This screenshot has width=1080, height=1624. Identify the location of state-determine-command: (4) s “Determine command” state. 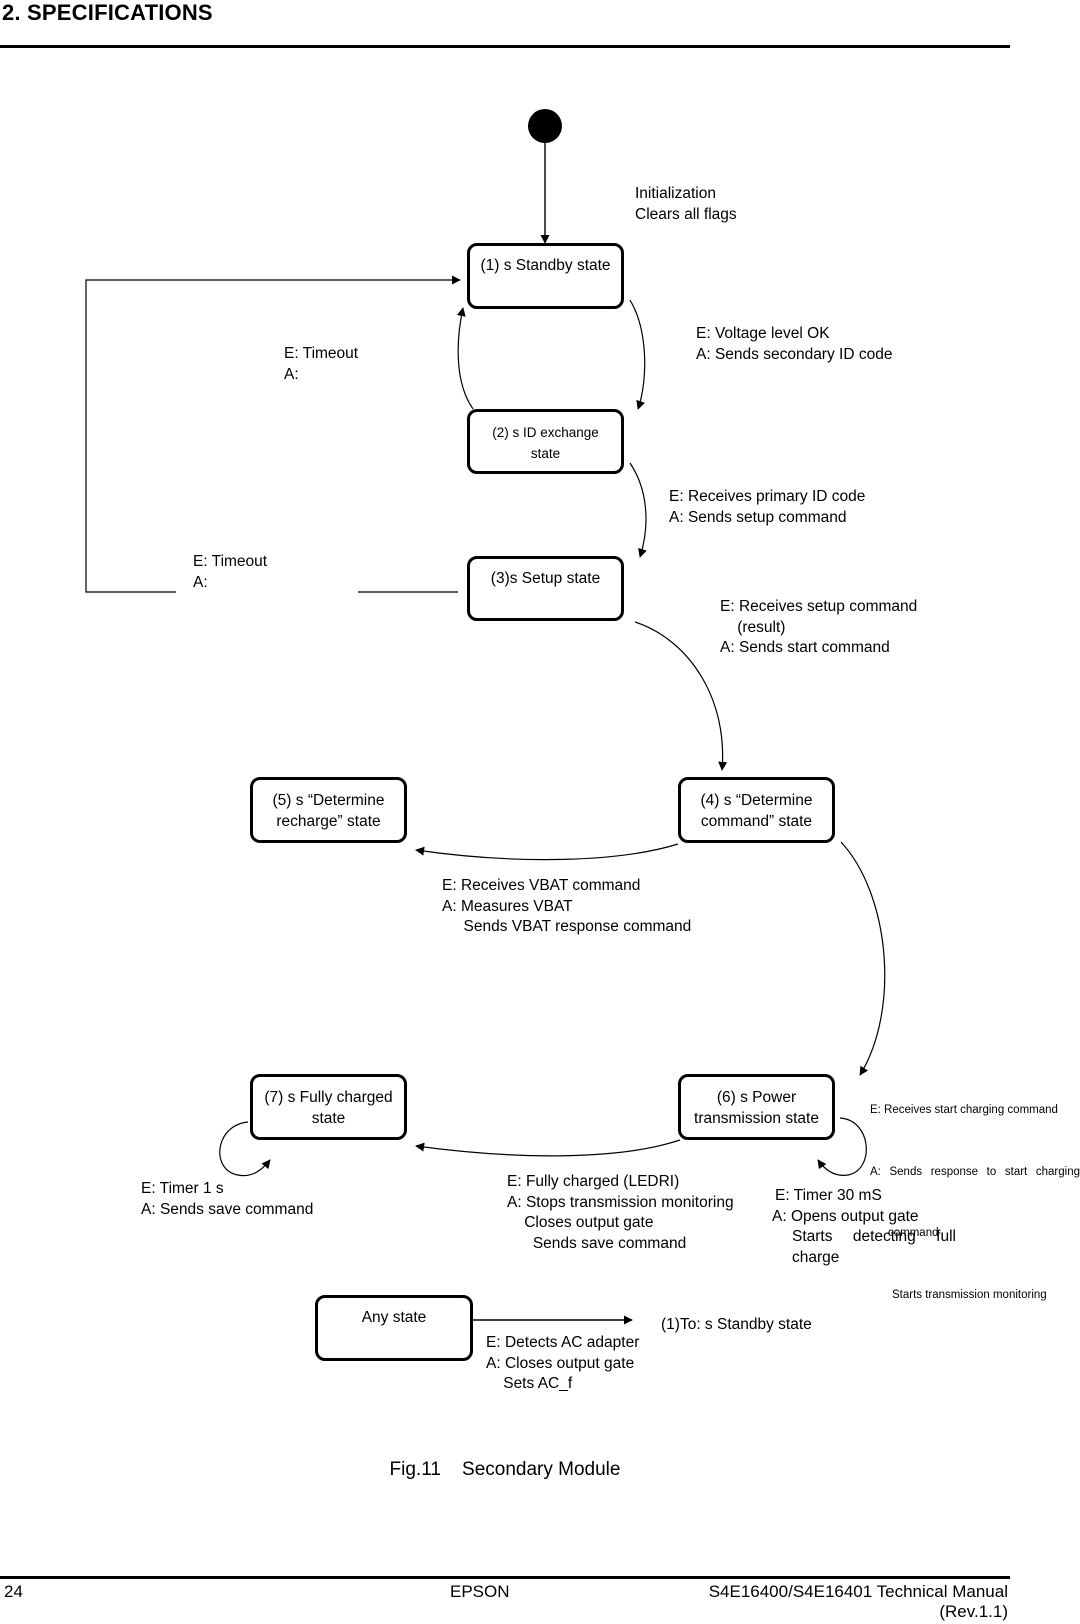
(756, 810).